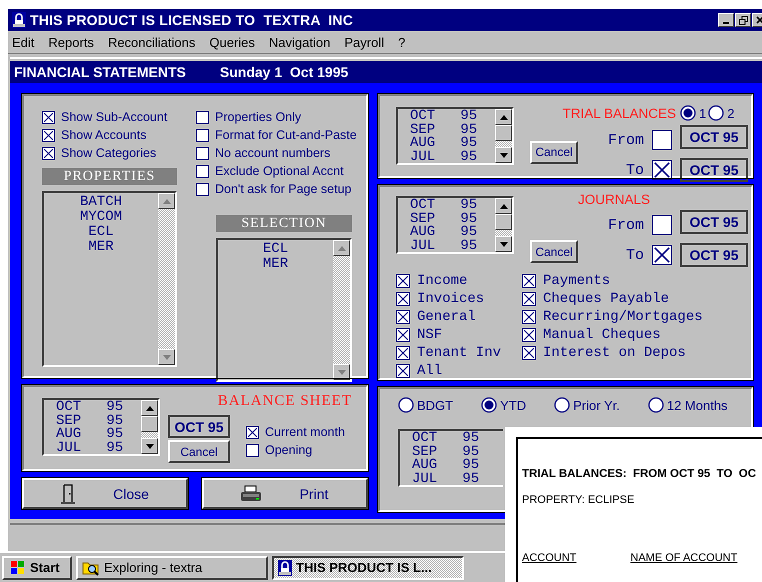 This screenshot has width=762, height=582. Describe the element at coordinates (101, 202) in the screenshot. I see `list-item: BATCH` at that location.